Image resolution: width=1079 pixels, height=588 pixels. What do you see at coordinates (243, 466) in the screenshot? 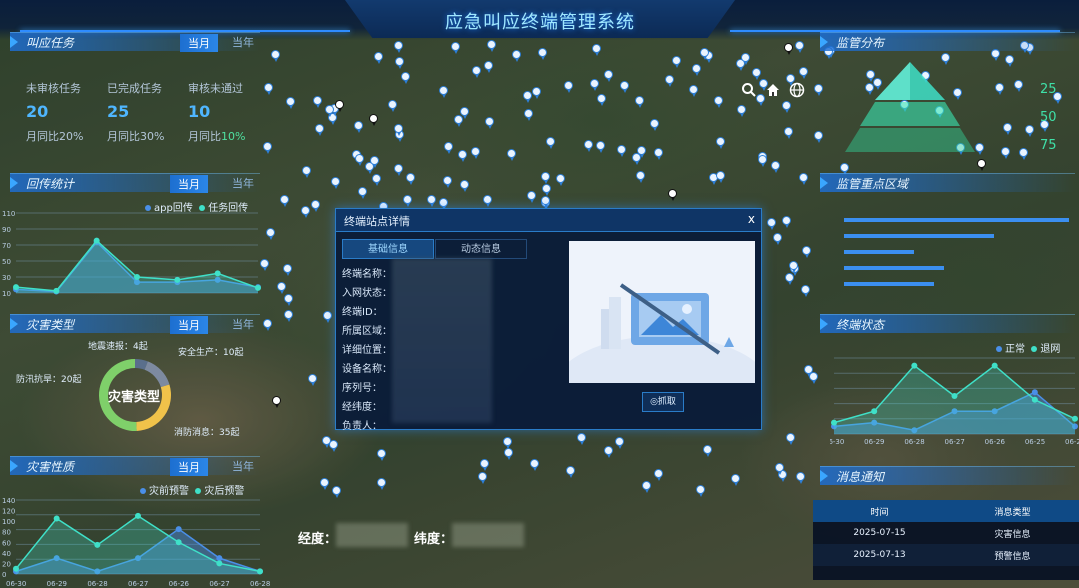
I see `disaster-nature-year-button: 当年` at bounding box center [243, 466].